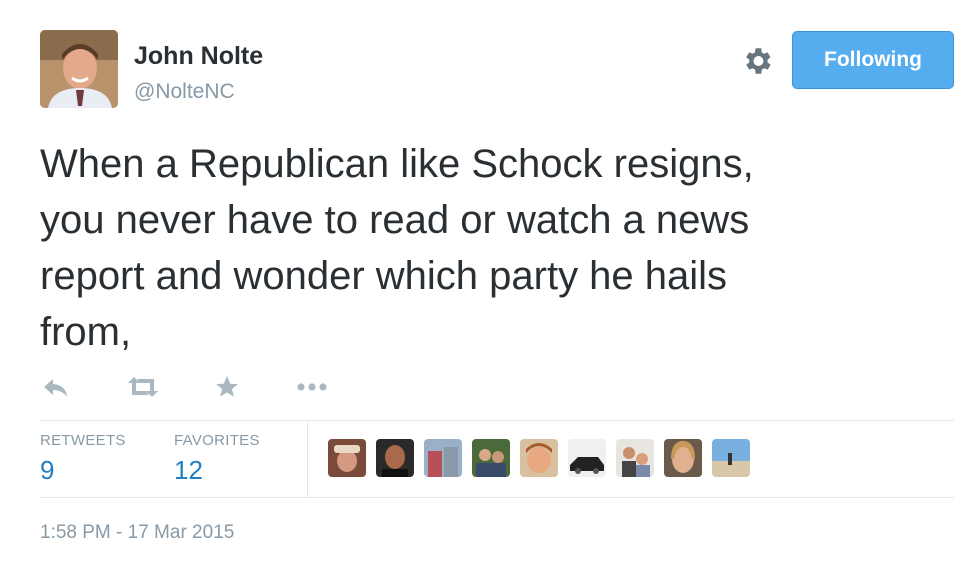 Image resolution: width=980 pixels, height=580 pixels. I want to click on retweets-count: 9, so click(47, 470).